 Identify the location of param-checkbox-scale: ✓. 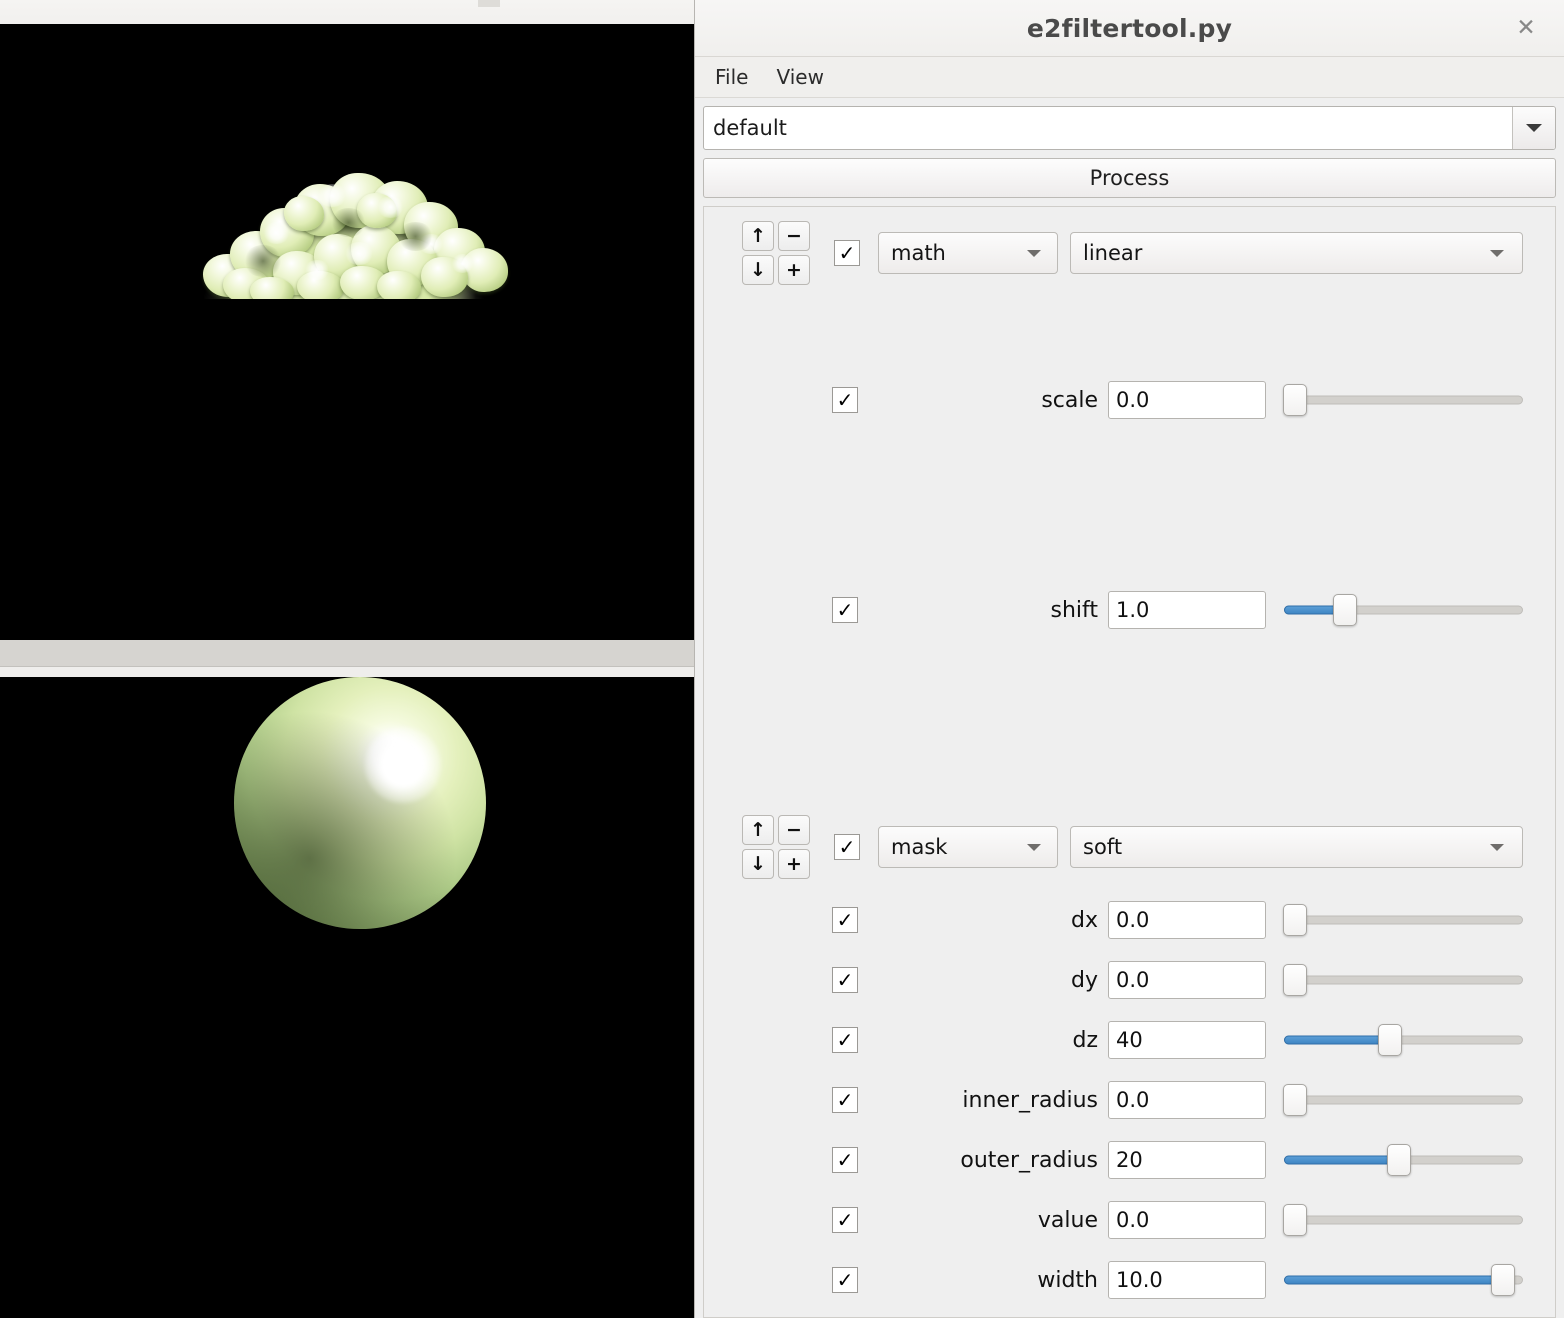
(845, 400).